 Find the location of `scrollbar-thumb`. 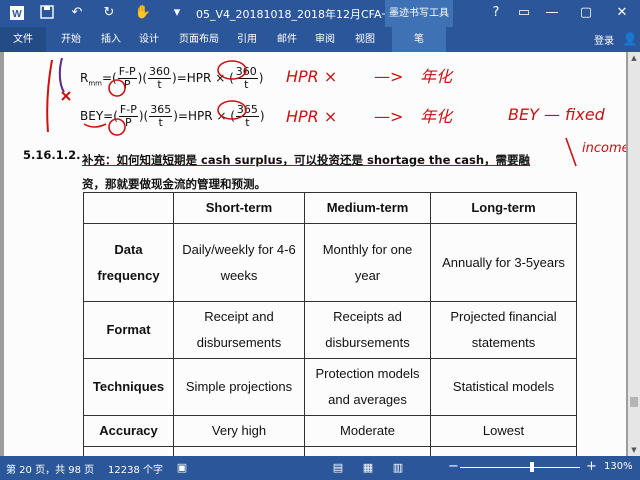

scrollbar-thumb is located at coordinates (634, 402).